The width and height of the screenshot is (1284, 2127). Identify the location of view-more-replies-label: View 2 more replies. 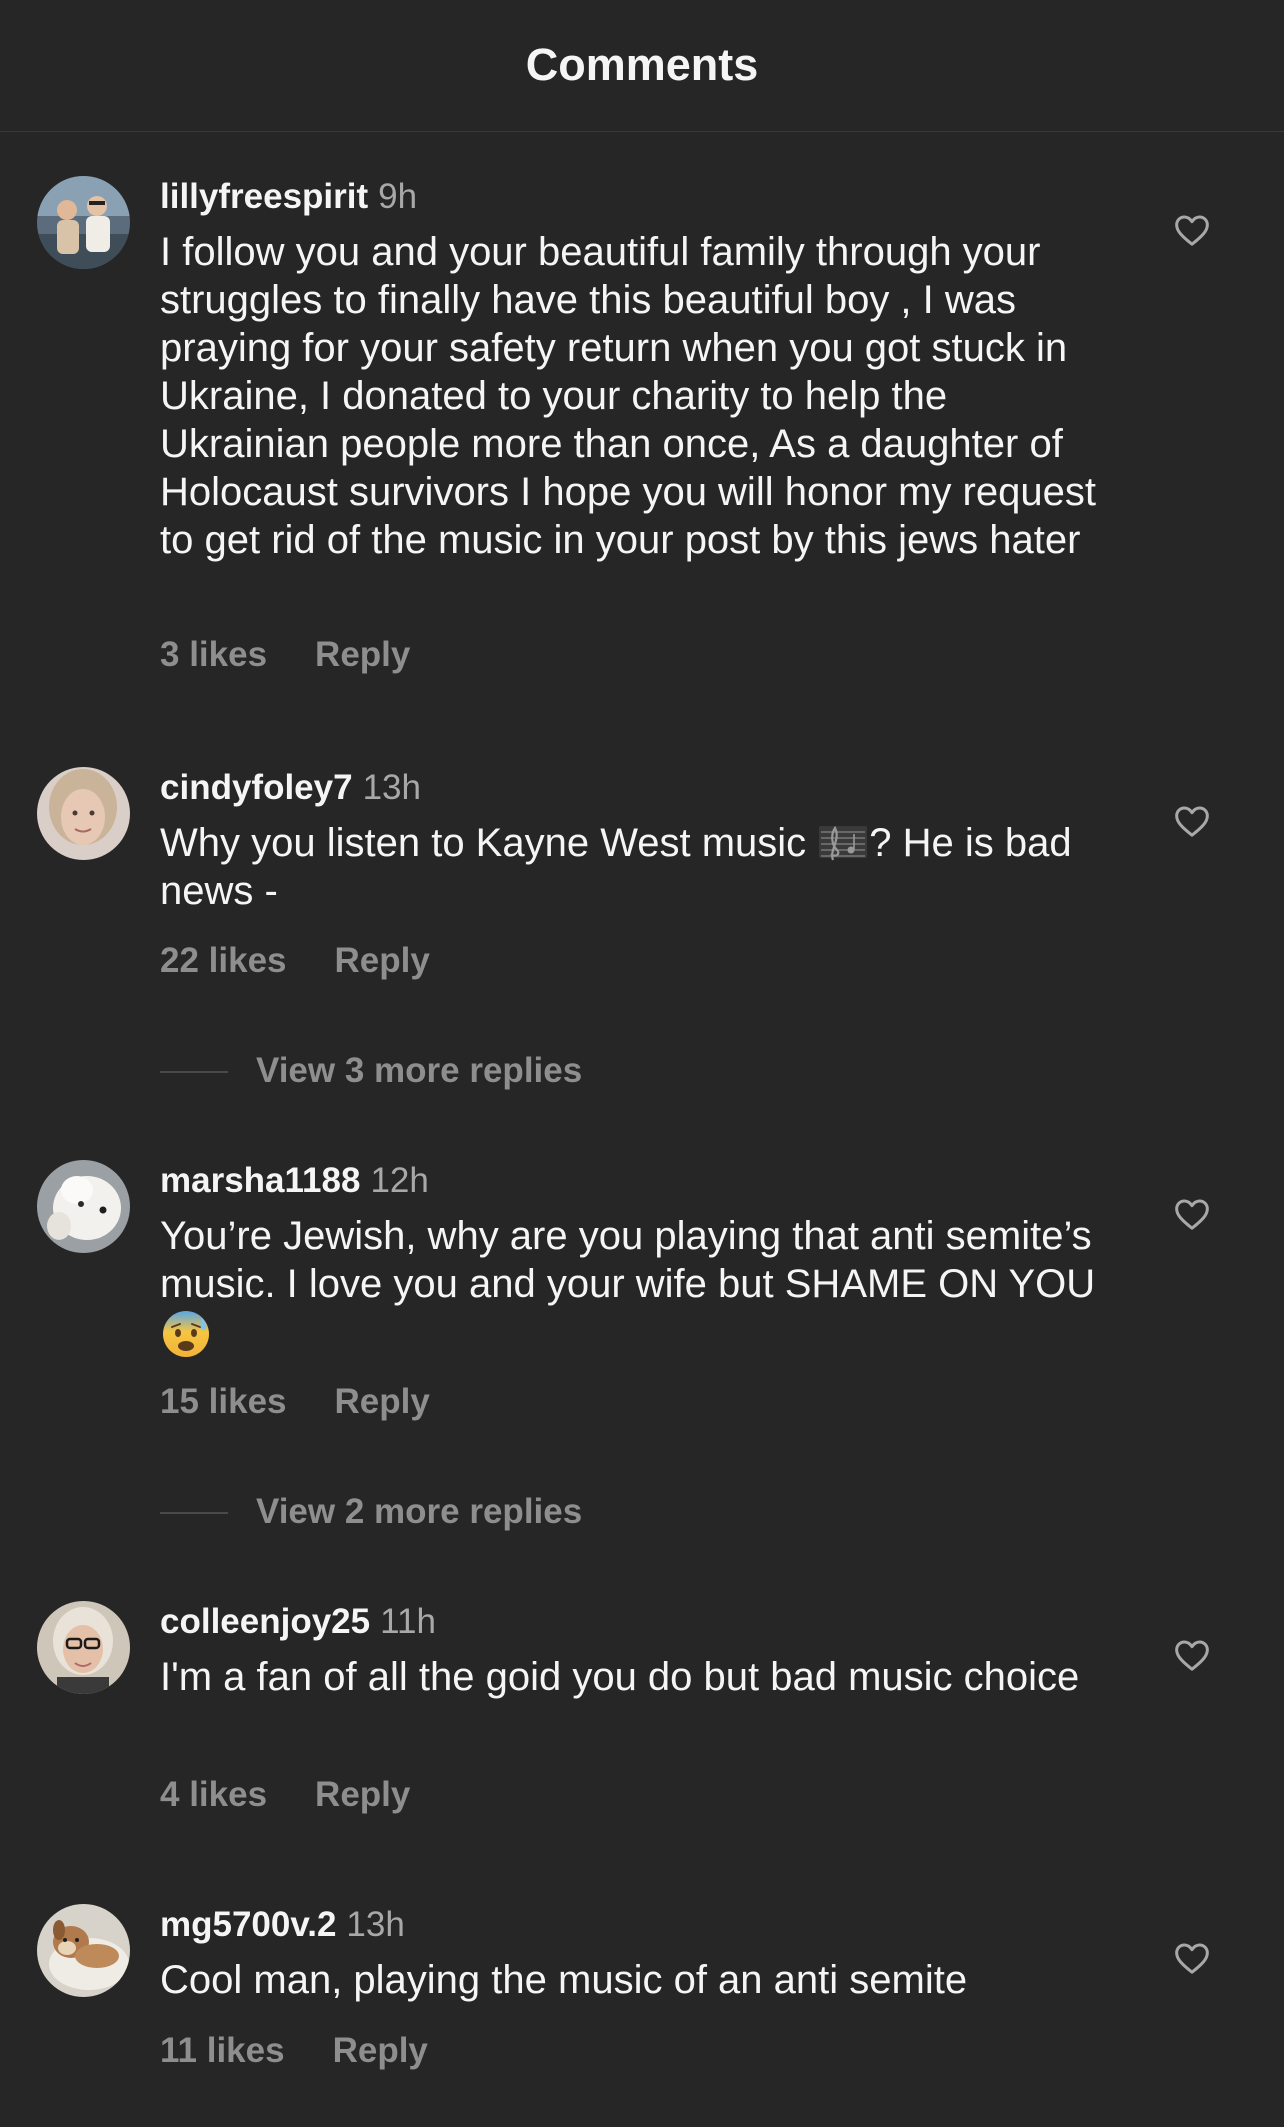
(419, 1512).